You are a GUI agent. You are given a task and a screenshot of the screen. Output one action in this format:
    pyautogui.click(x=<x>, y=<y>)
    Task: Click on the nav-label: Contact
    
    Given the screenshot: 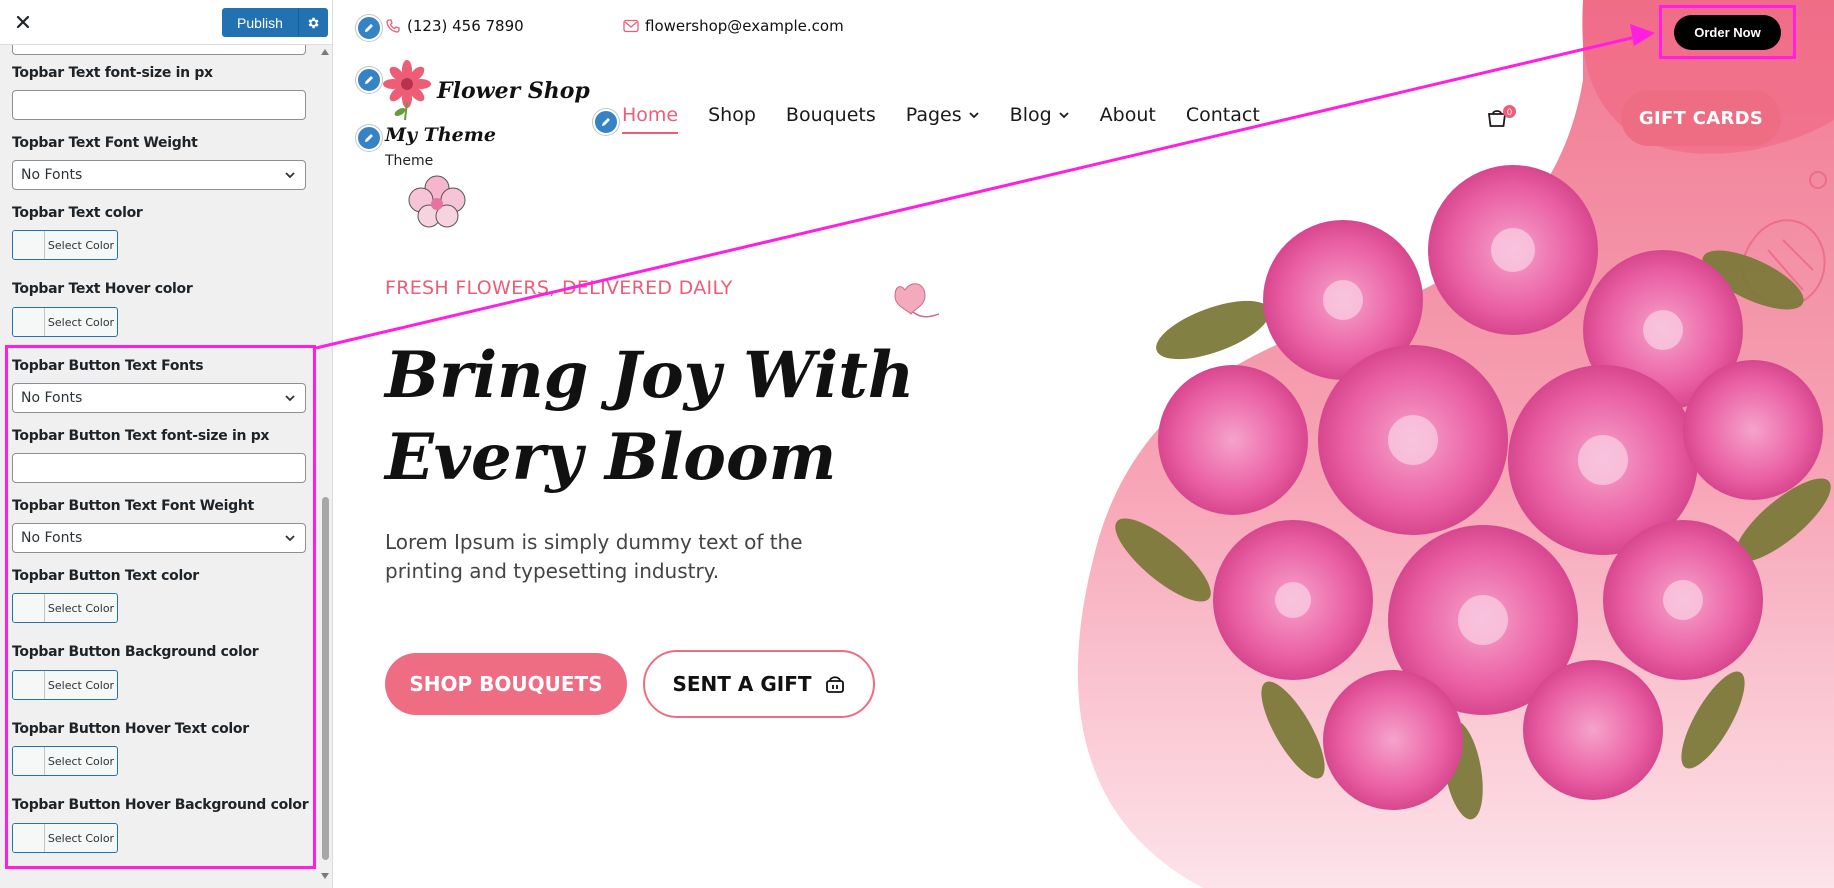 What is the action you would take?
    pyautogui.click(x=1222, y=115)
    